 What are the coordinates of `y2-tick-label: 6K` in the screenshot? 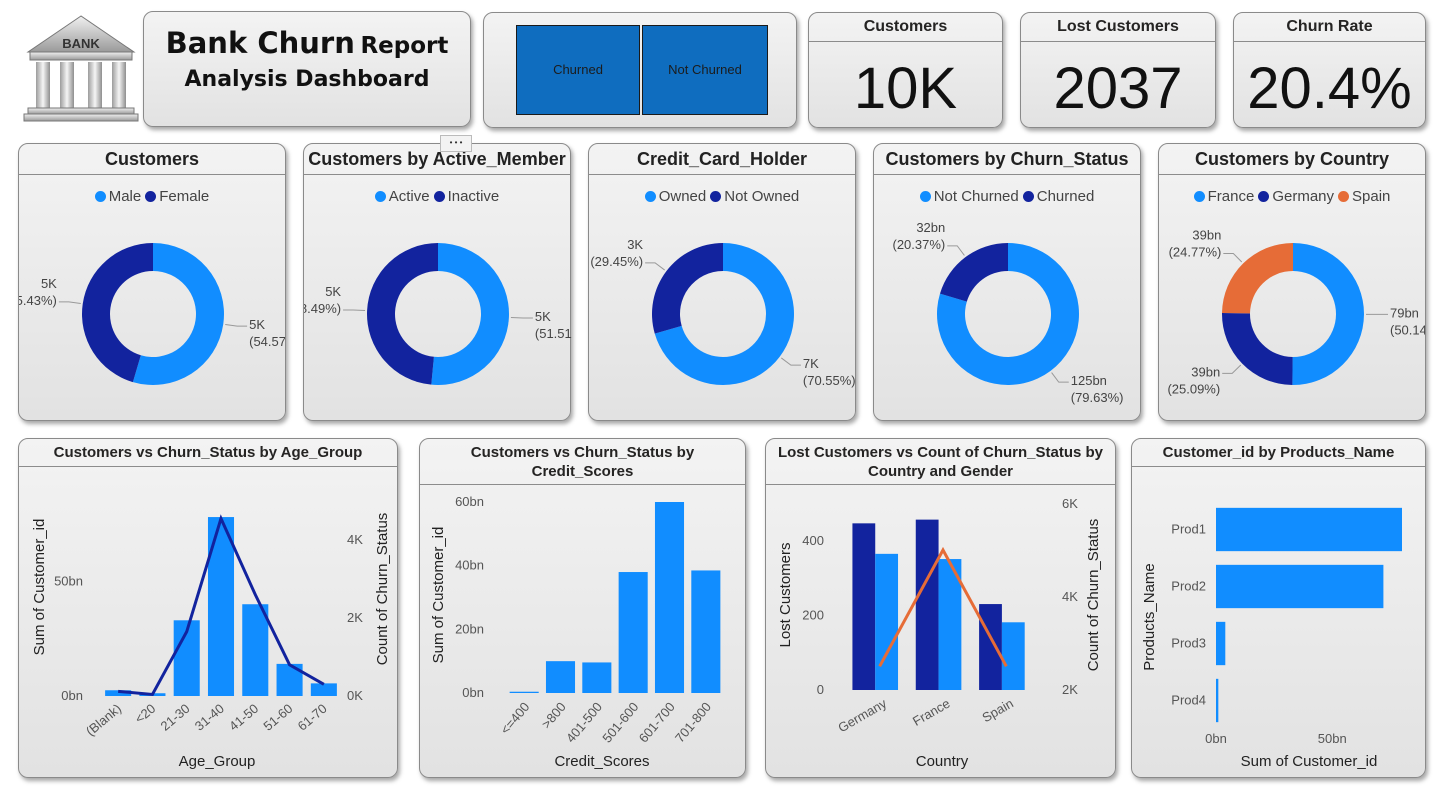 It's located at (1070, 503).